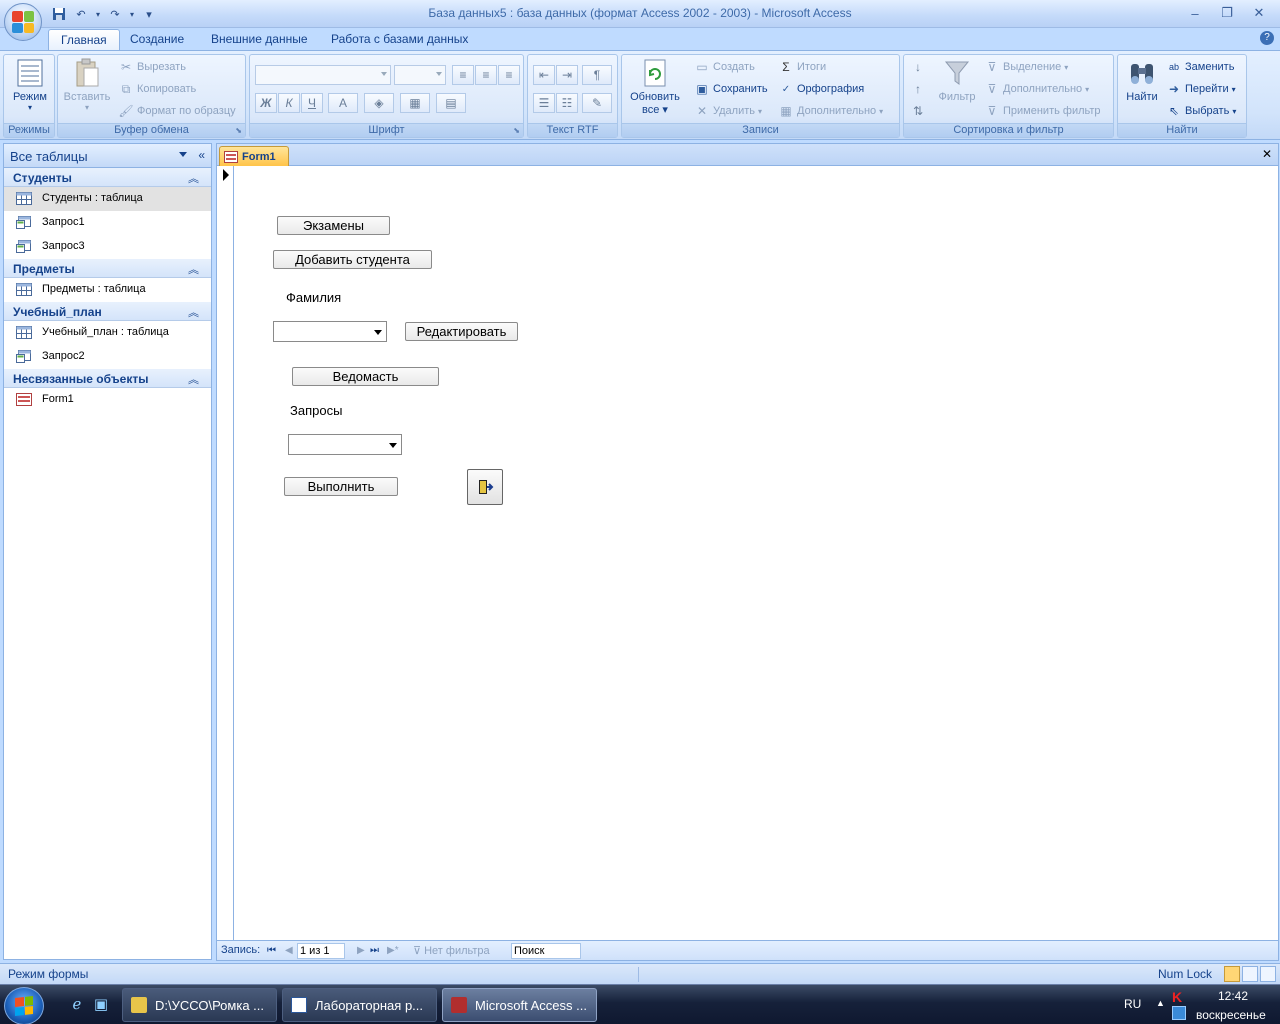  Describe the element at coordinates (107, 156) in the screenshot. I see `nav-header: Все таблицы «` at that location.